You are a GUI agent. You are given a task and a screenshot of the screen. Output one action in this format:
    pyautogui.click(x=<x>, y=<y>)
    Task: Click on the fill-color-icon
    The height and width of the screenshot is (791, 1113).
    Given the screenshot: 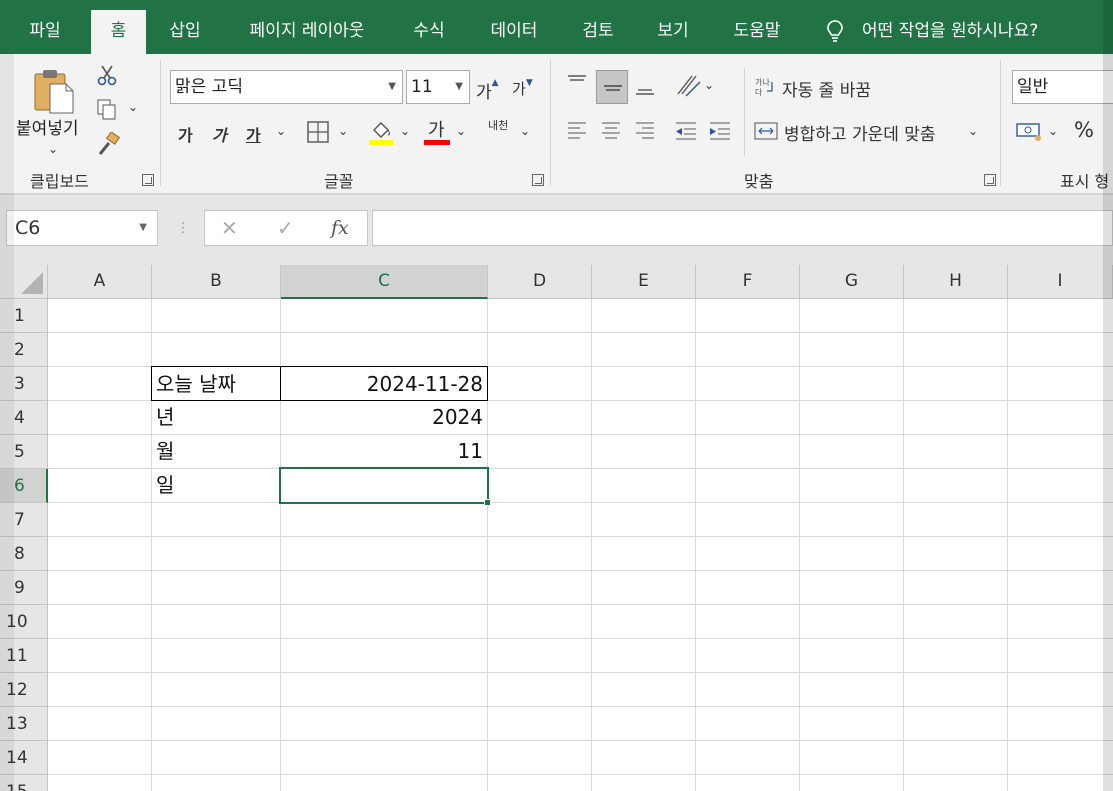 What is the action you would take?
    pyautogui.click(x=381, y=132)
    